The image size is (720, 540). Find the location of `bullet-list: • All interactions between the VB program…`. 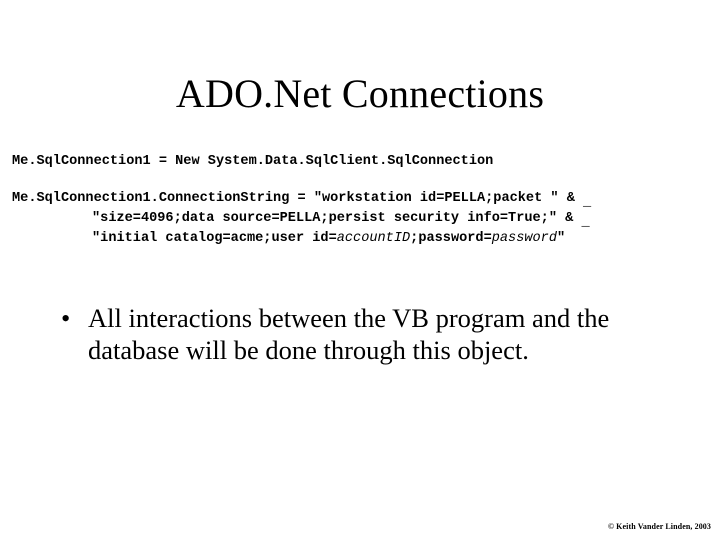

bullet-list: • All interactions between the VB program… is located at coordinates (340, 334).